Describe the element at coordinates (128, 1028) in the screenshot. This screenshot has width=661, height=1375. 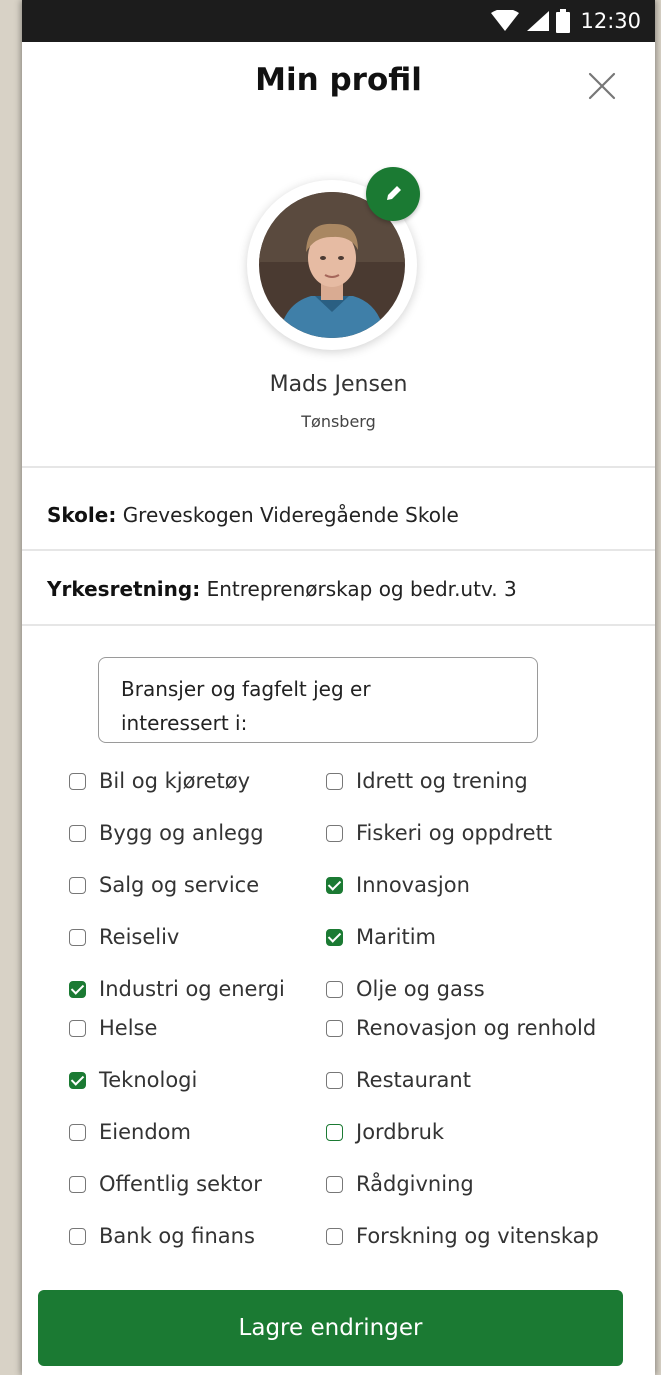
I see `checkbox-label: Helse` at that location.